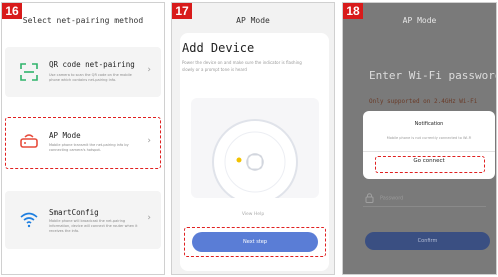 The width and height of the screenshot is (498, 277). Describe the element at coordinates (427, 241) in the screenshot. I see `confirm-button: Confirm` at that location.